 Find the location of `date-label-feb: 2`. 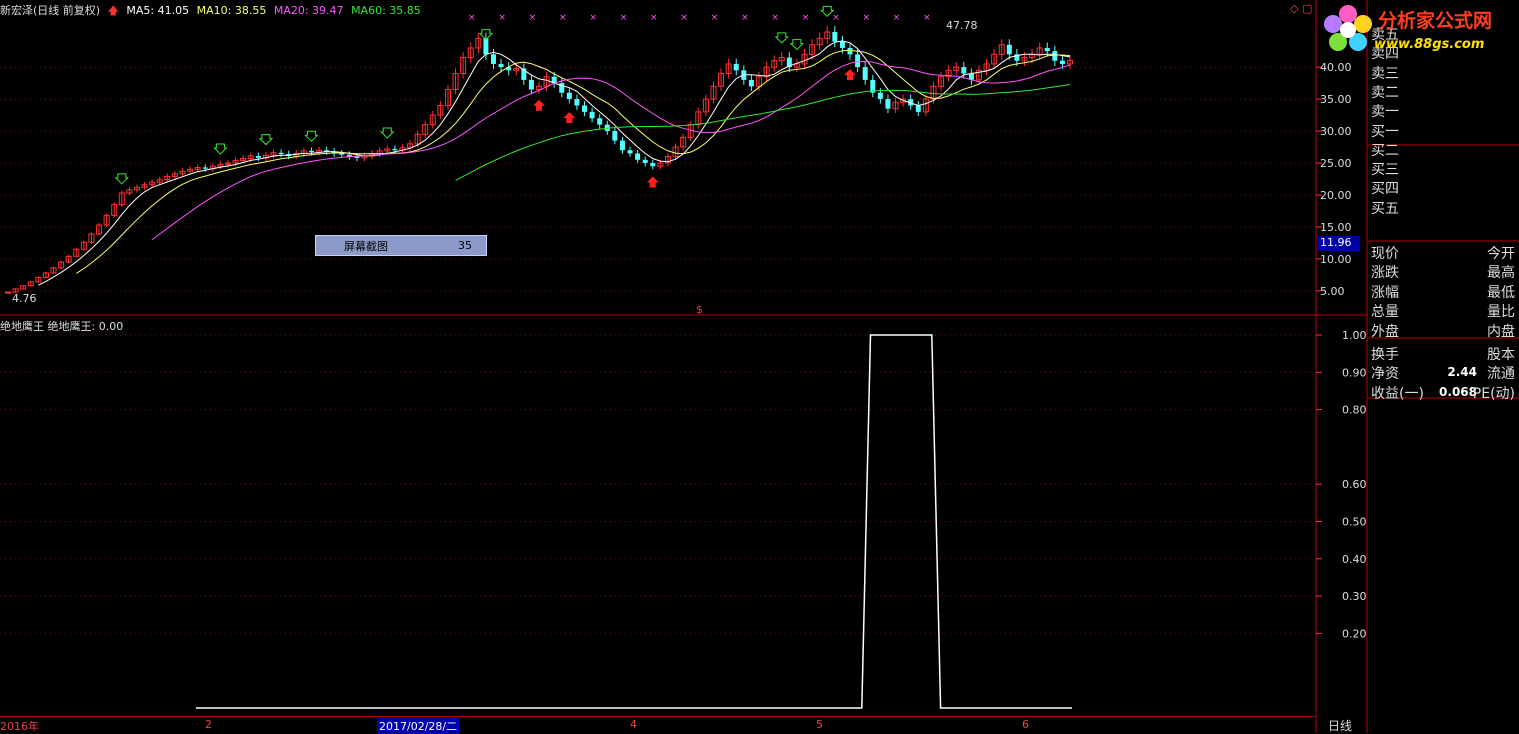

date-label-feb: 2 is located at coordinates (208, 724).